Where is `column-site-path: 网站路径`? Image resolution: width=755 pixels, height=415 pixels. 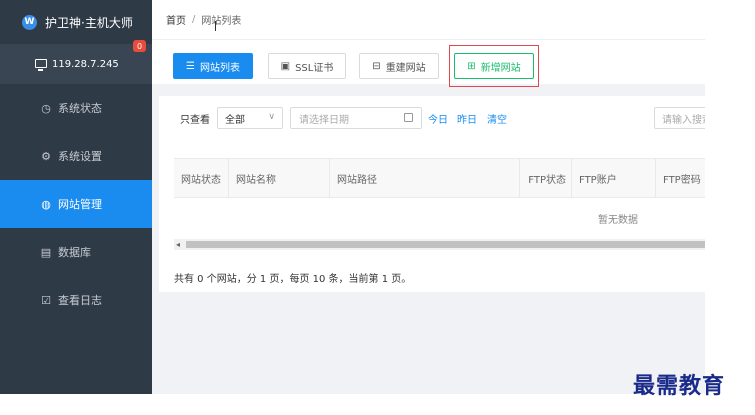 column-site-path: 网站路径 is located at coordinates (425, 178).